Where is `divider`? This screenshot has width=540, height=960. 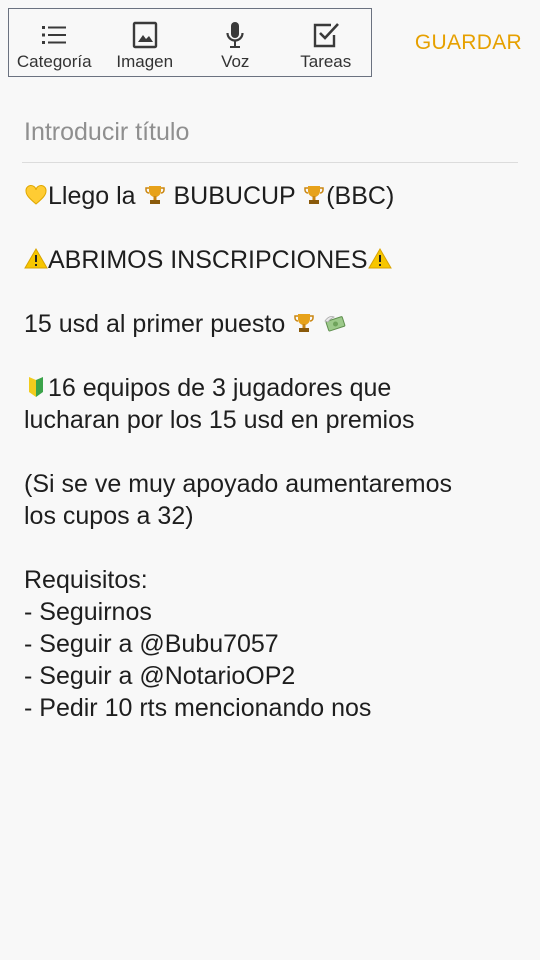 divider is located at coordinates (270, 162).